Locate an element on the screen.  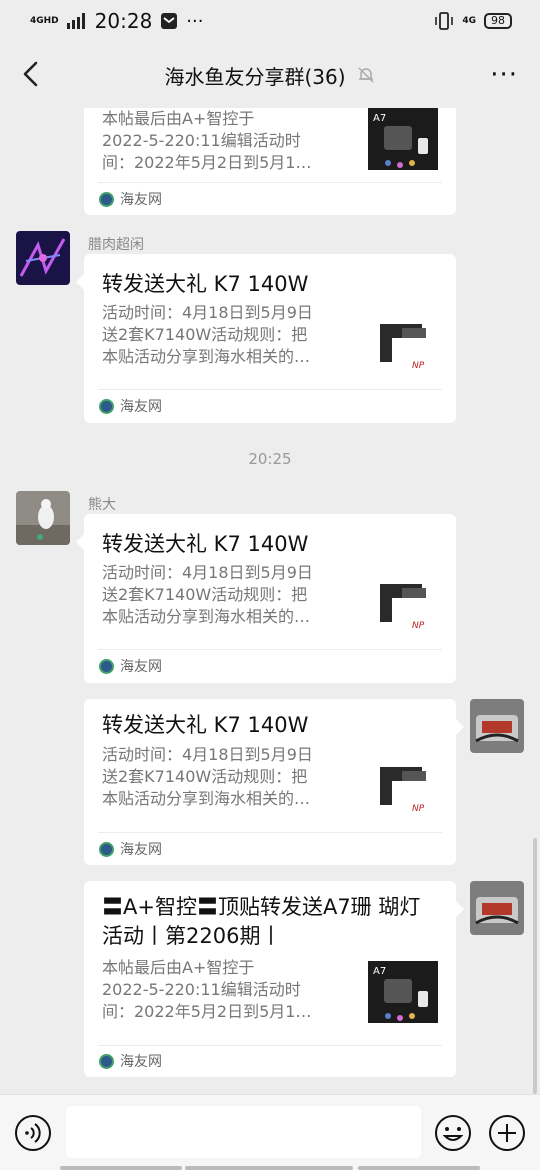
input-bar is located at coordinates (270, 1132).